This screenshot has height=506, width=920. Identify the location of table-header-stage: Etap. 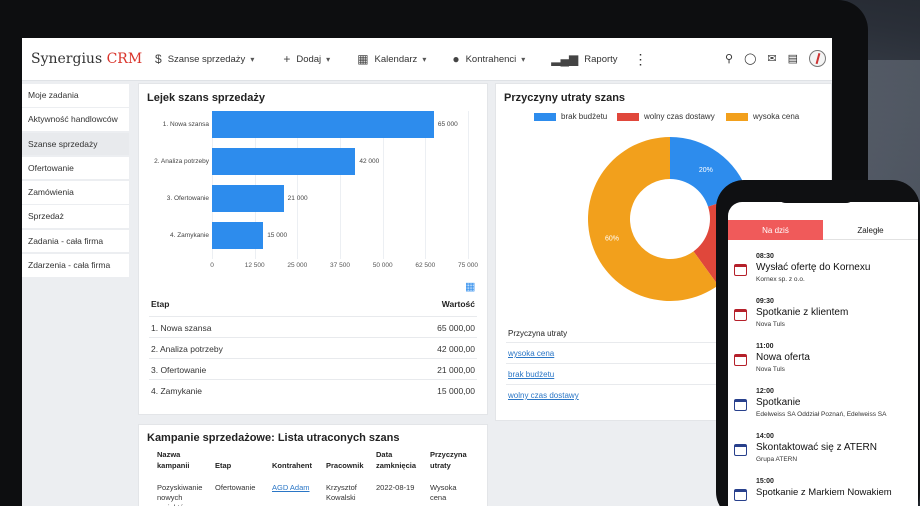
(160, 304).